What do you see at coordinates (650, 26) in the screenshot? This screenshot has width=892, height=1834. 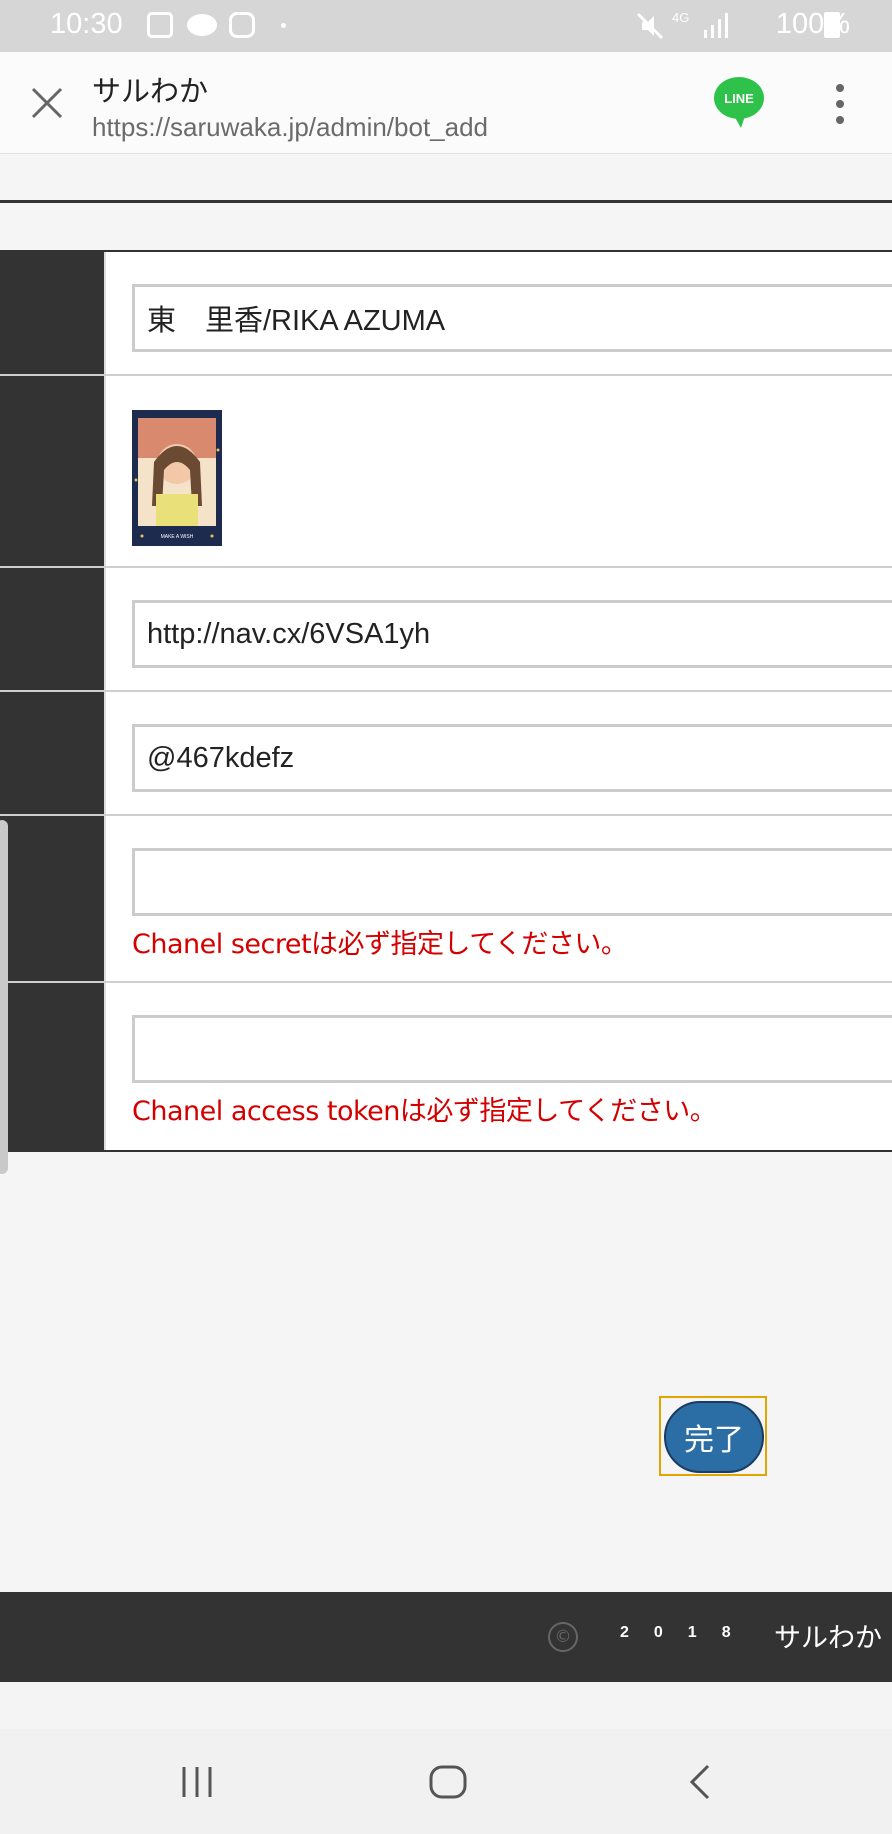 I see `mute-icon` at bounding box center [650, 26].